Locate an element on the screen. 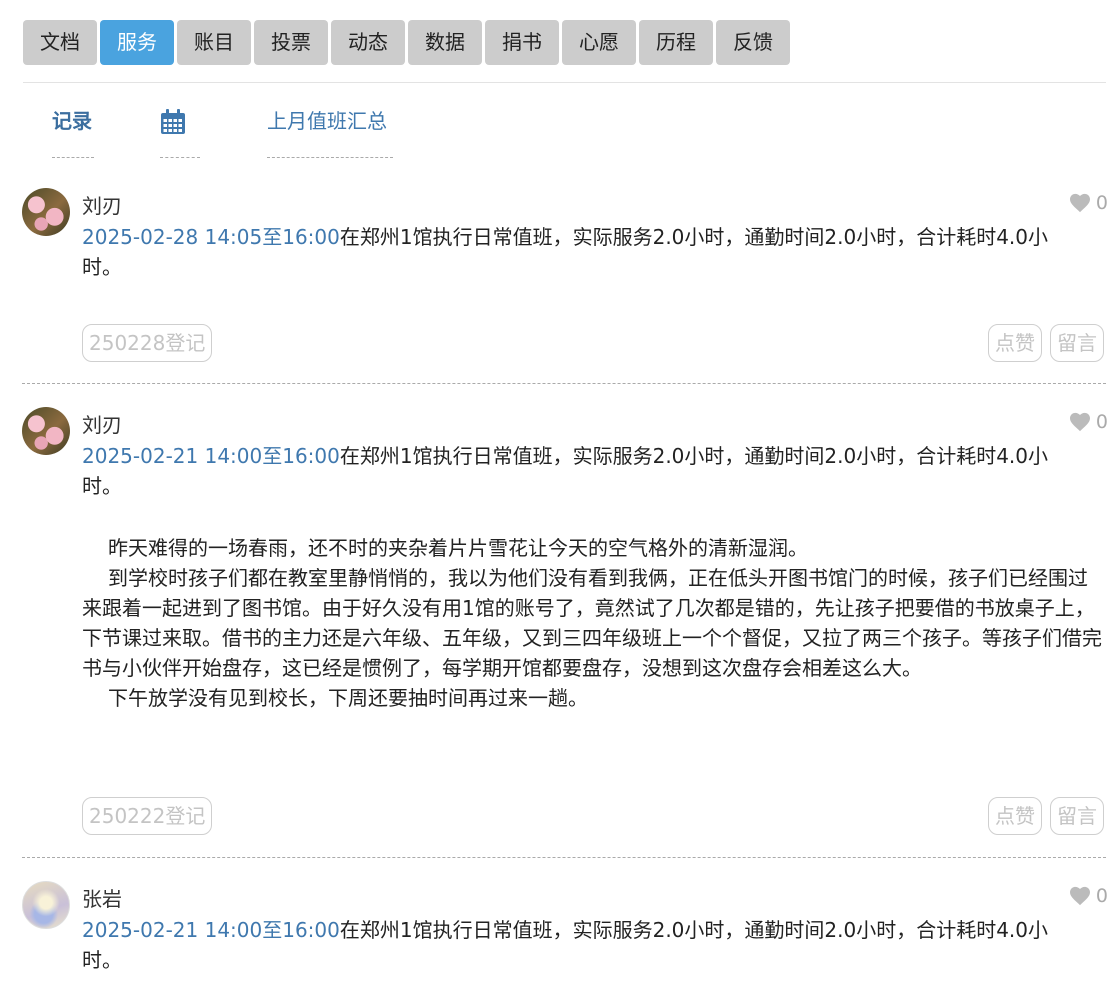 This screenshot has height=991, width=1113. nav-history: 历程 is located at coordinates (676, 42).